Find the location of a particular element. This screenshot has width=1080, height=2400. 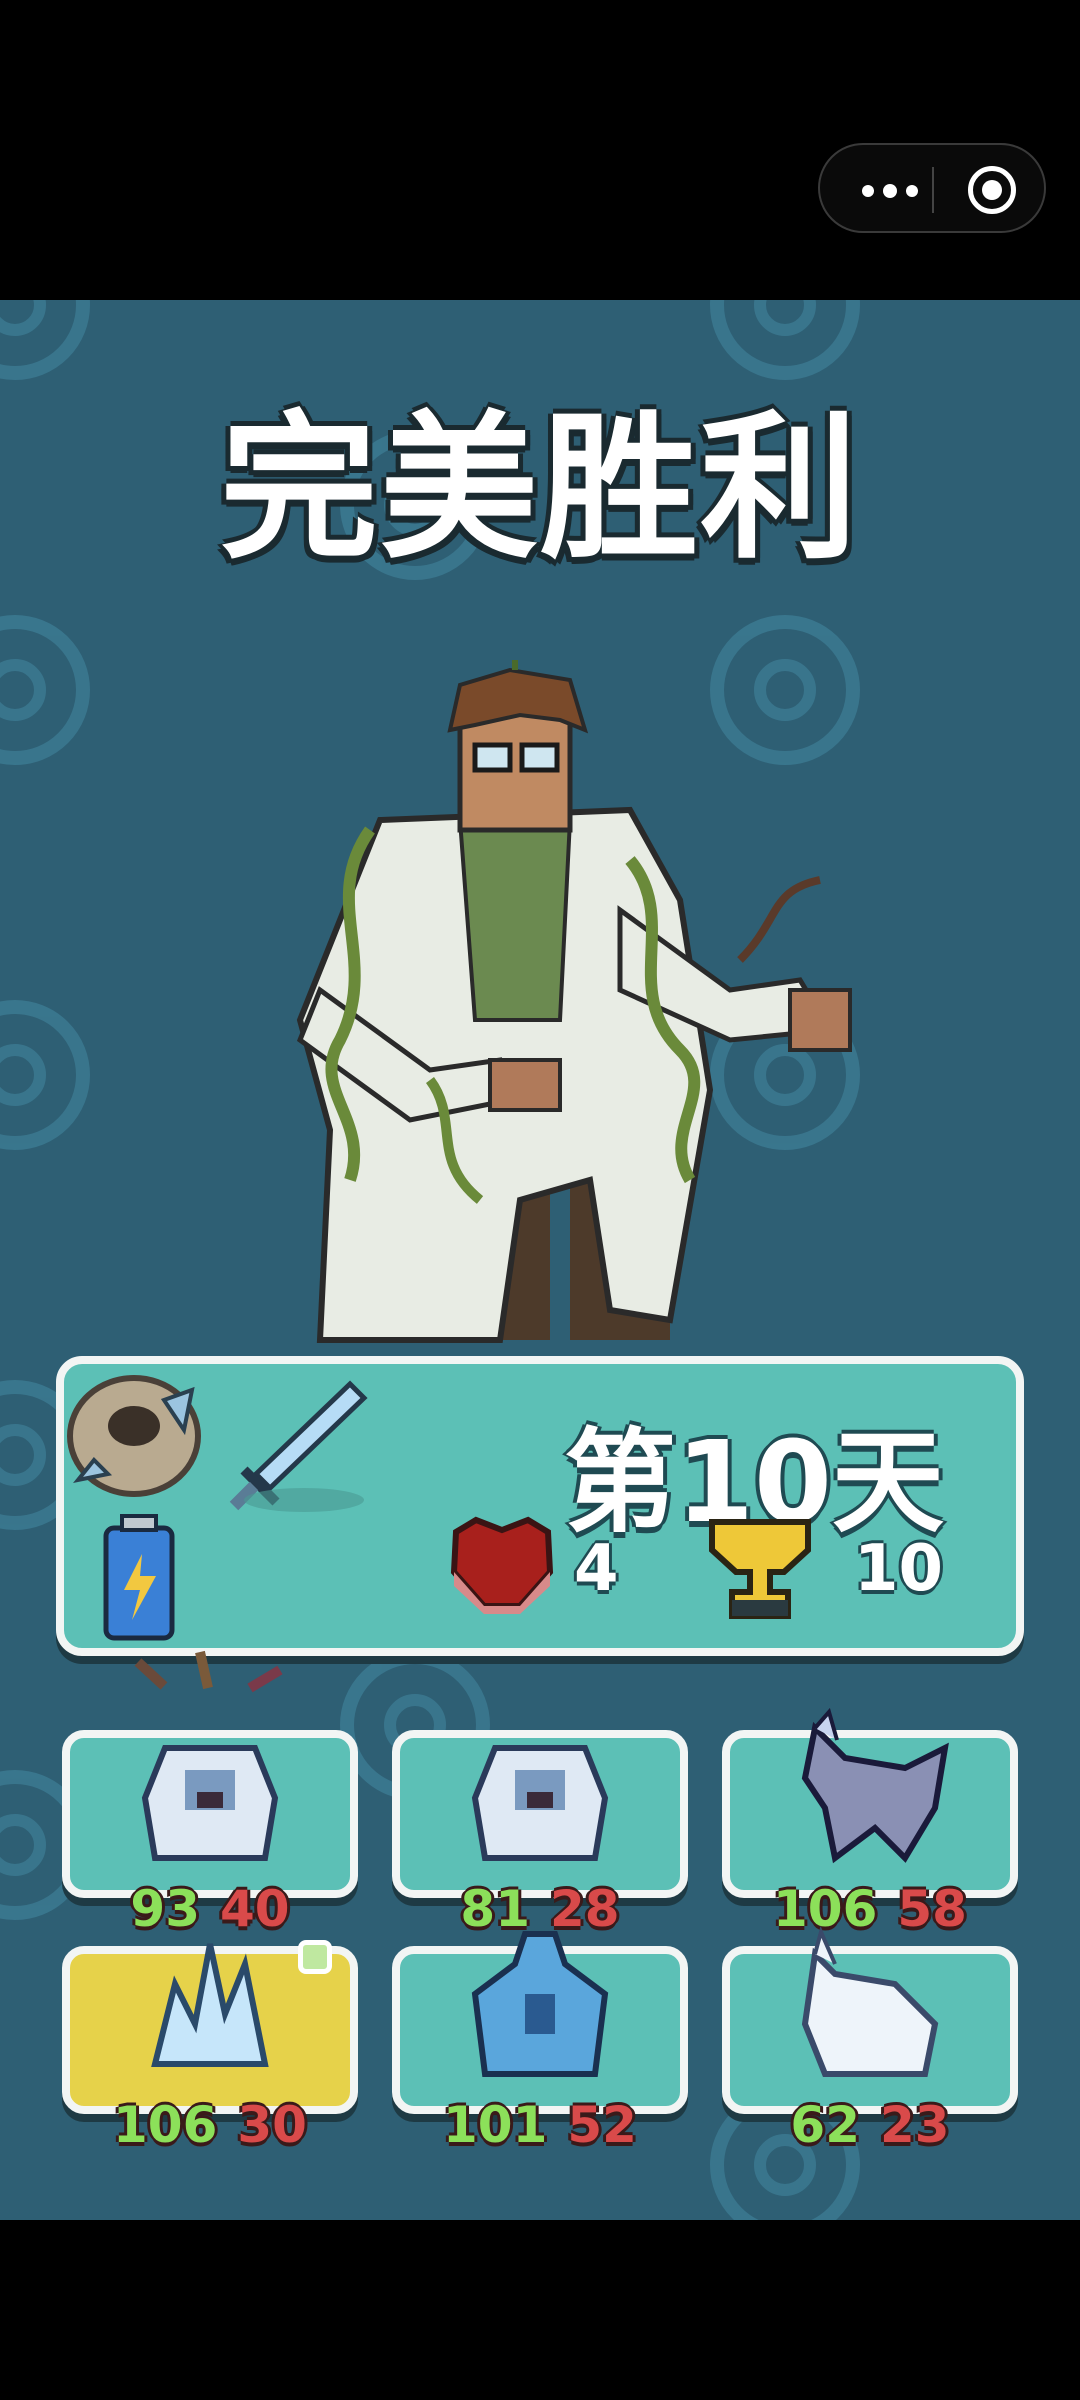

snow-fox-sprite is located at coordinates (870, 2001).